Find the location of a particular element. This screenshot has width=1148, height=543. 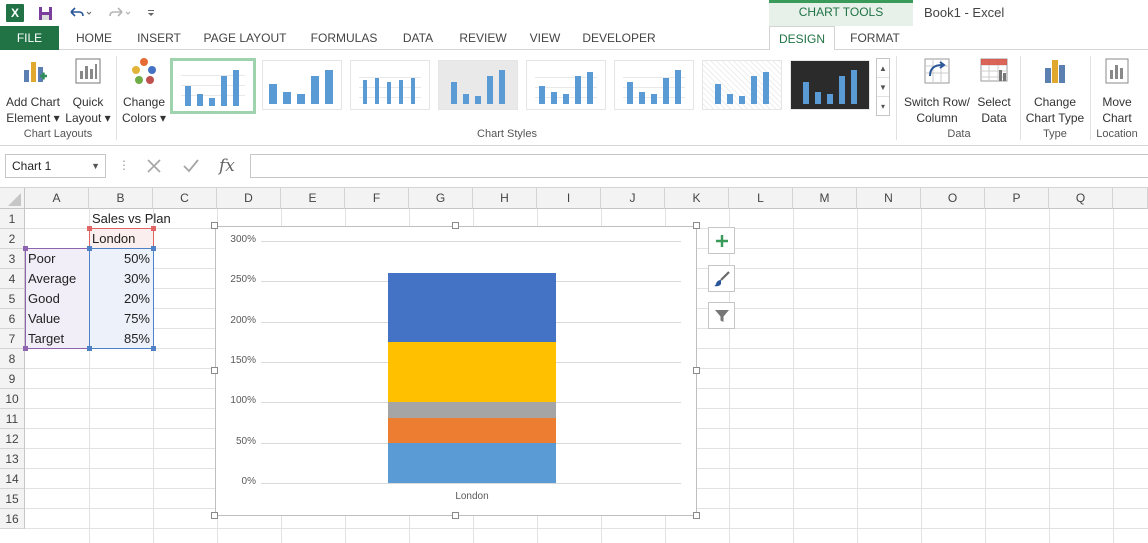

tab-format: FORMAT is located at coordinates (875, 38).